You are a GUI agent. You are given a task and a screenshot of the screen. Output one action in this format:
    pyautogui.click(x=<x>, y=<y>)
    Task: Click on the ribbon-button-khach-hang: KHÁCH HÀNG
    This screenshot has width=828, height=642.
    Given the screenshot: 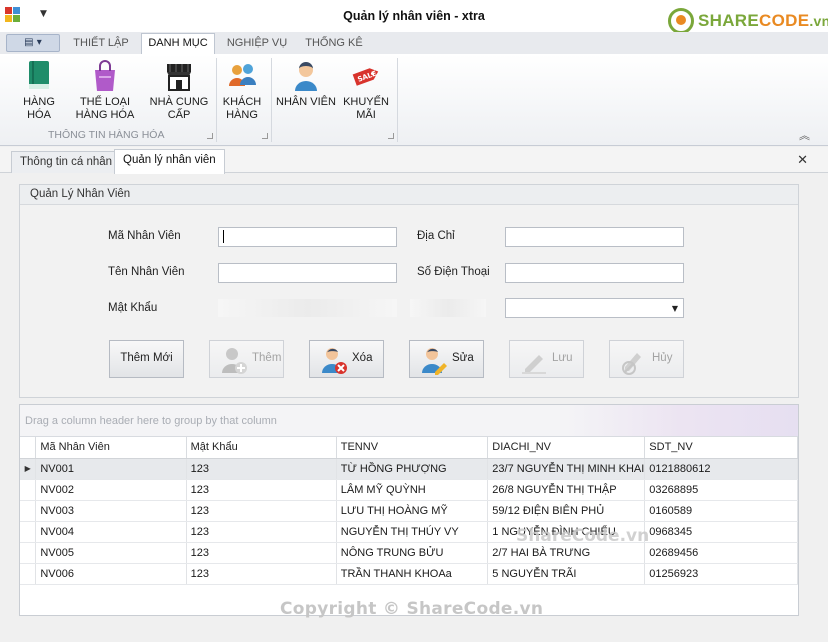 What is the action you would take?
    pyautogui.click(x=242, y=90)
    